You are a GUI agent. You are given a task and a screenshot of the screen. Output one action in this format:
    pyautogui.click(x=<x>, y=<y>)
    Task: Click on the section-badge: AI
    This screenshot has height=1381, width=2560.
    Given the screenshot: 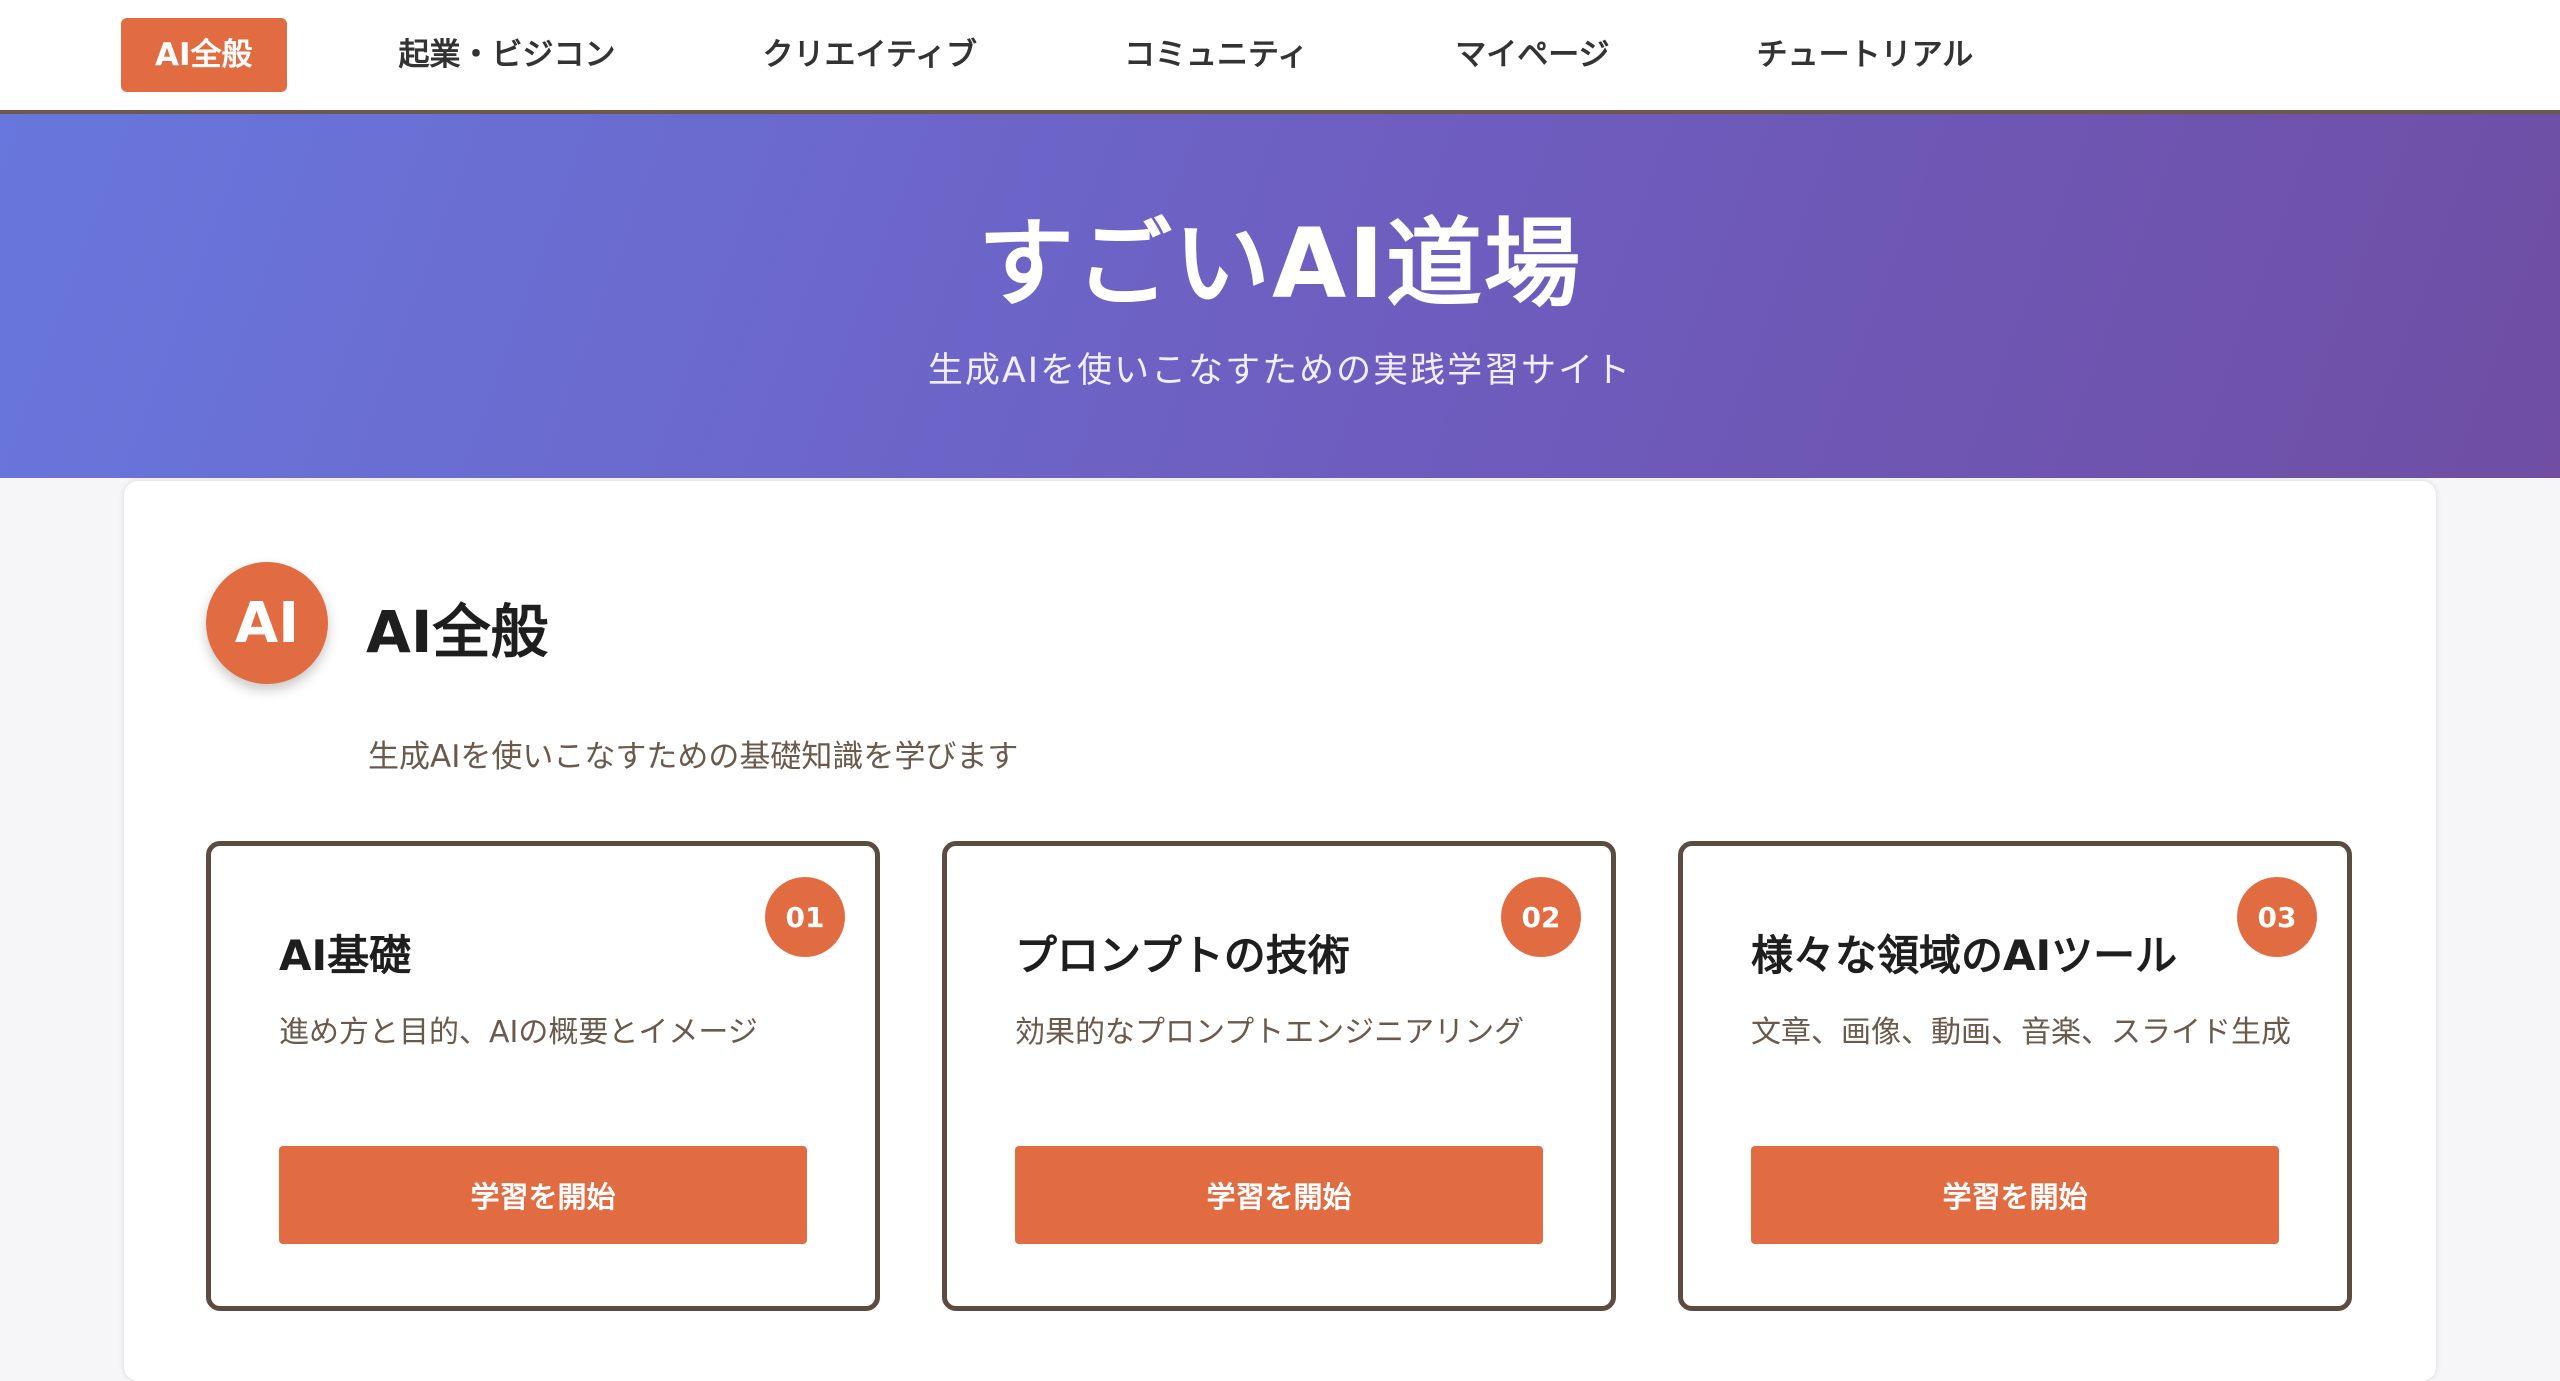 What is the action you would take?
    pyautogui.click(x=267, y=623)
    